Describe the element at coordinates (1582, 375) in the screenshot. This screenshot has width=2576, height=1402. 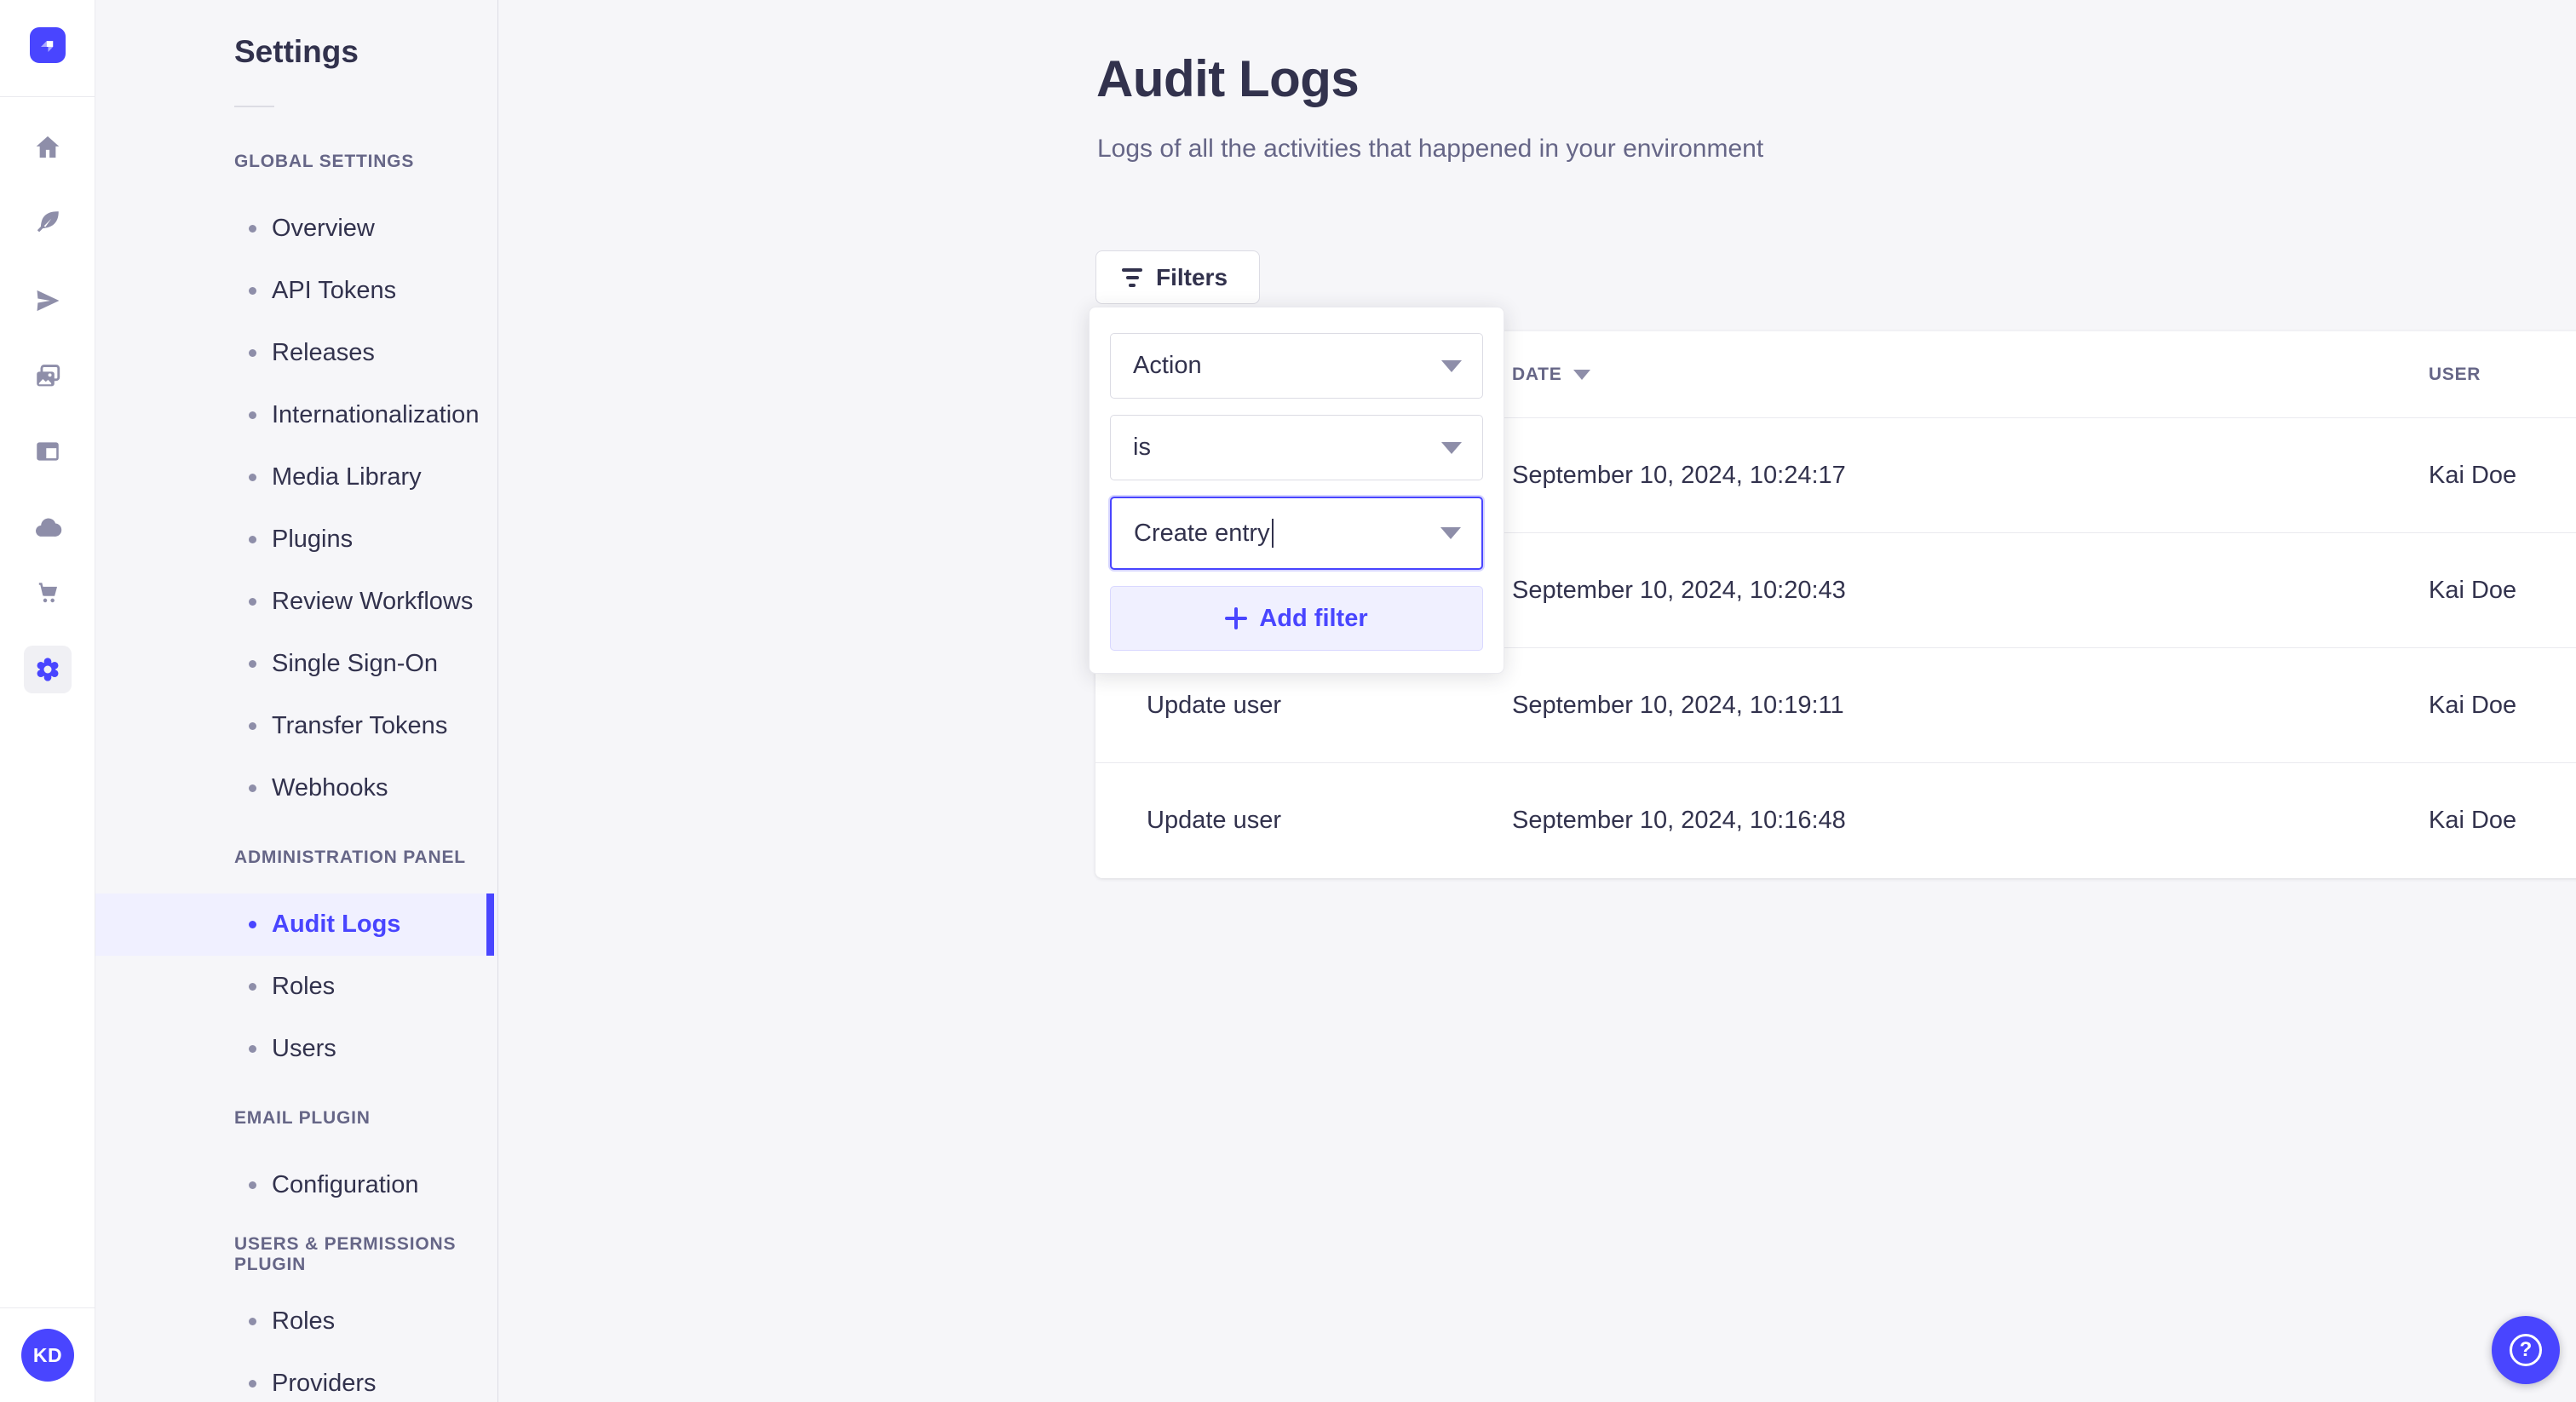
I see `sort-descending-icon` at that location.